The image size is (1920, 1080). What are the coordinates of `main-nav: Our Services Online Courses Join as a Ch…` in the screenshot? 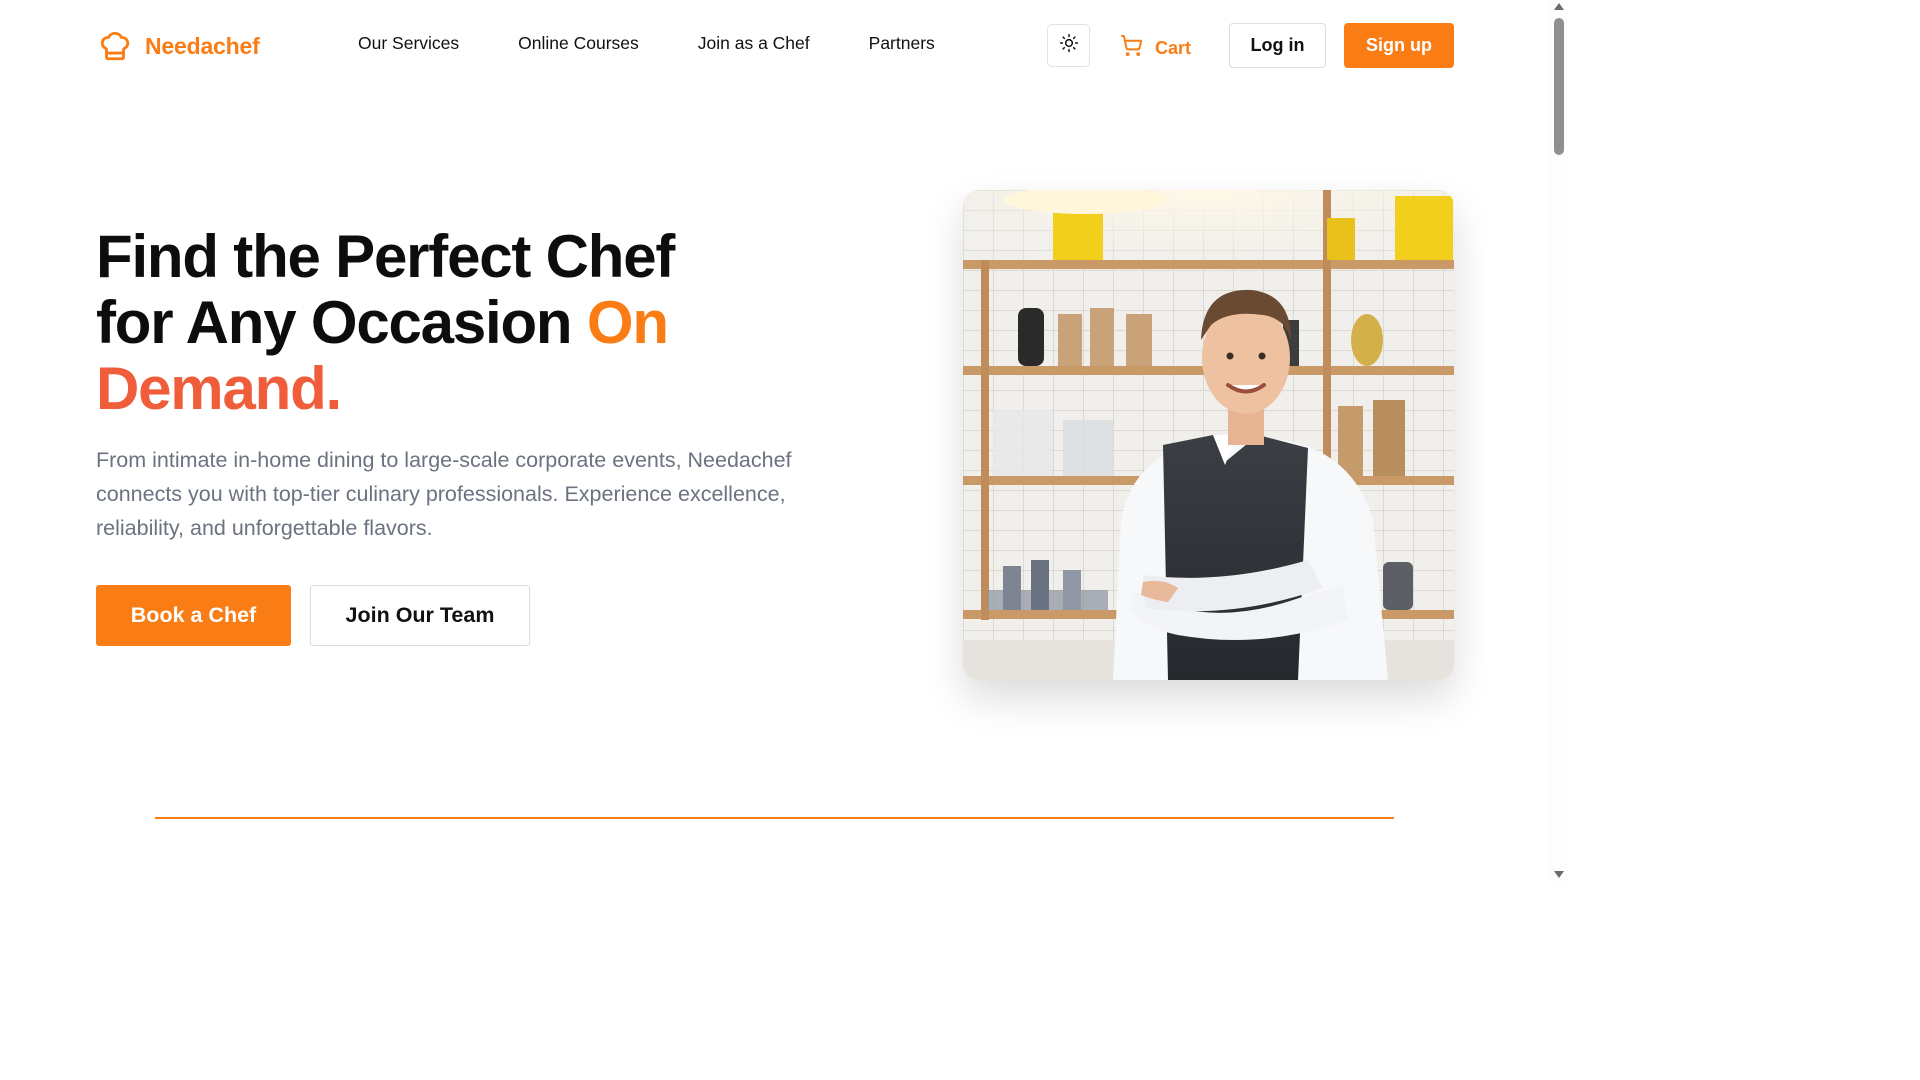 It's located at (646, 43).